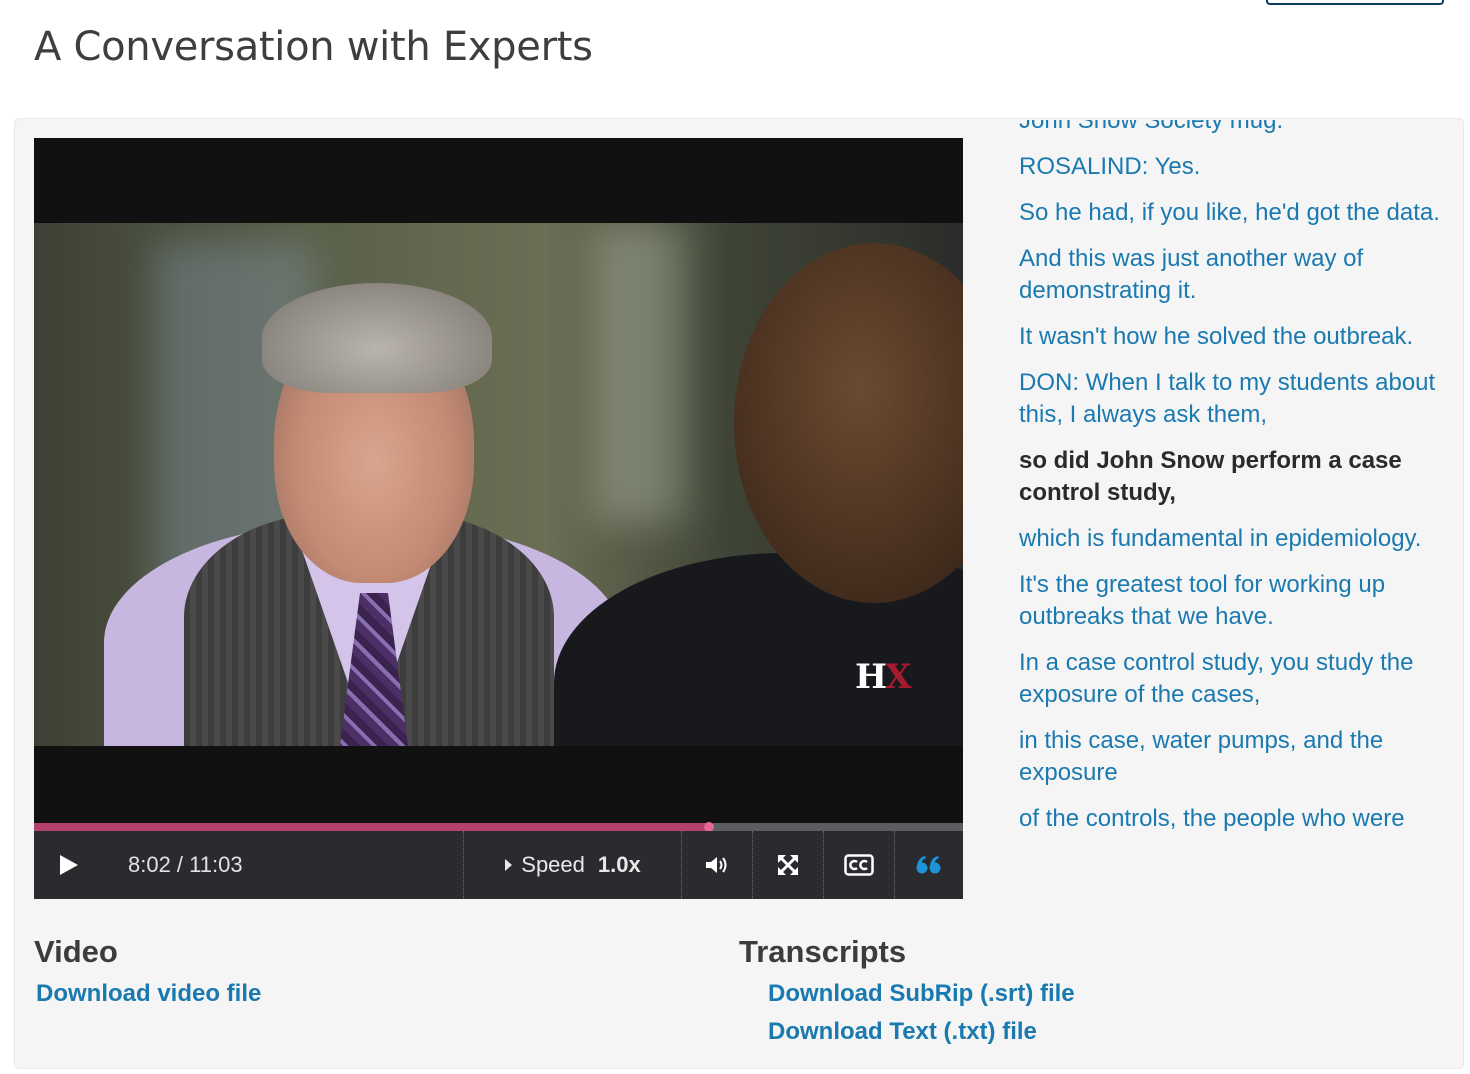 The height and width of the screenshot is (1074, 1470). I want to click on captions-button, so click(859, 865).